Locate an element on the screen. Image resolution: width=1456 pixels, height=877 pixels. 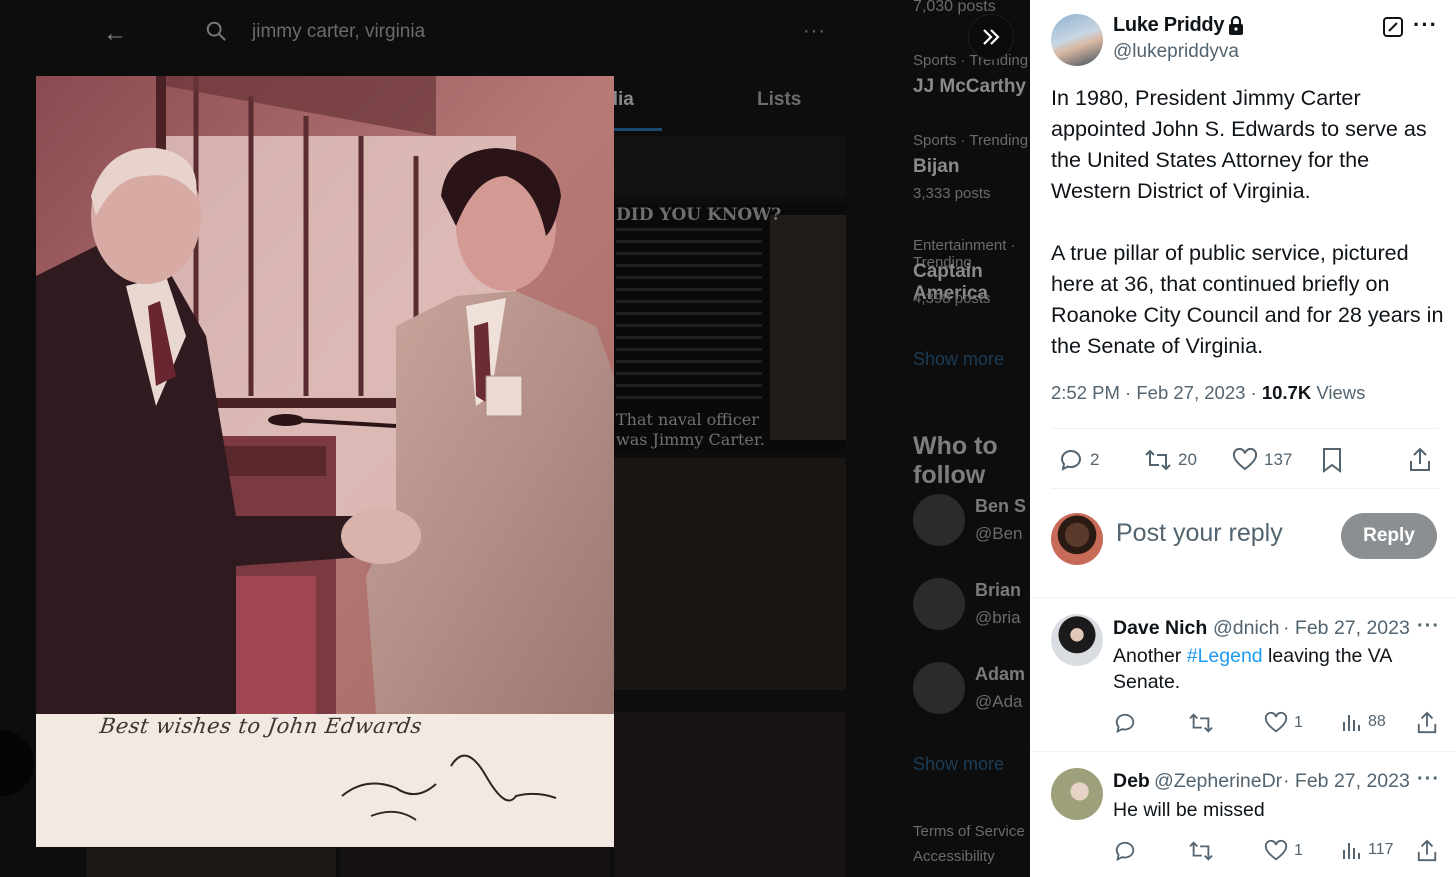
reply-text: Another #Legend leaving the VA Senate. is located at coordinates (1252, 669).